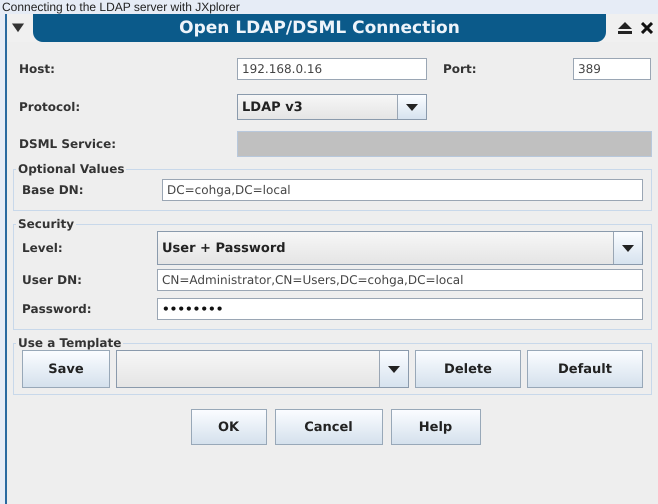  Describe the element at coordinates (435, 427) in the screenshot. I see `dialog-button: Help` at that location.